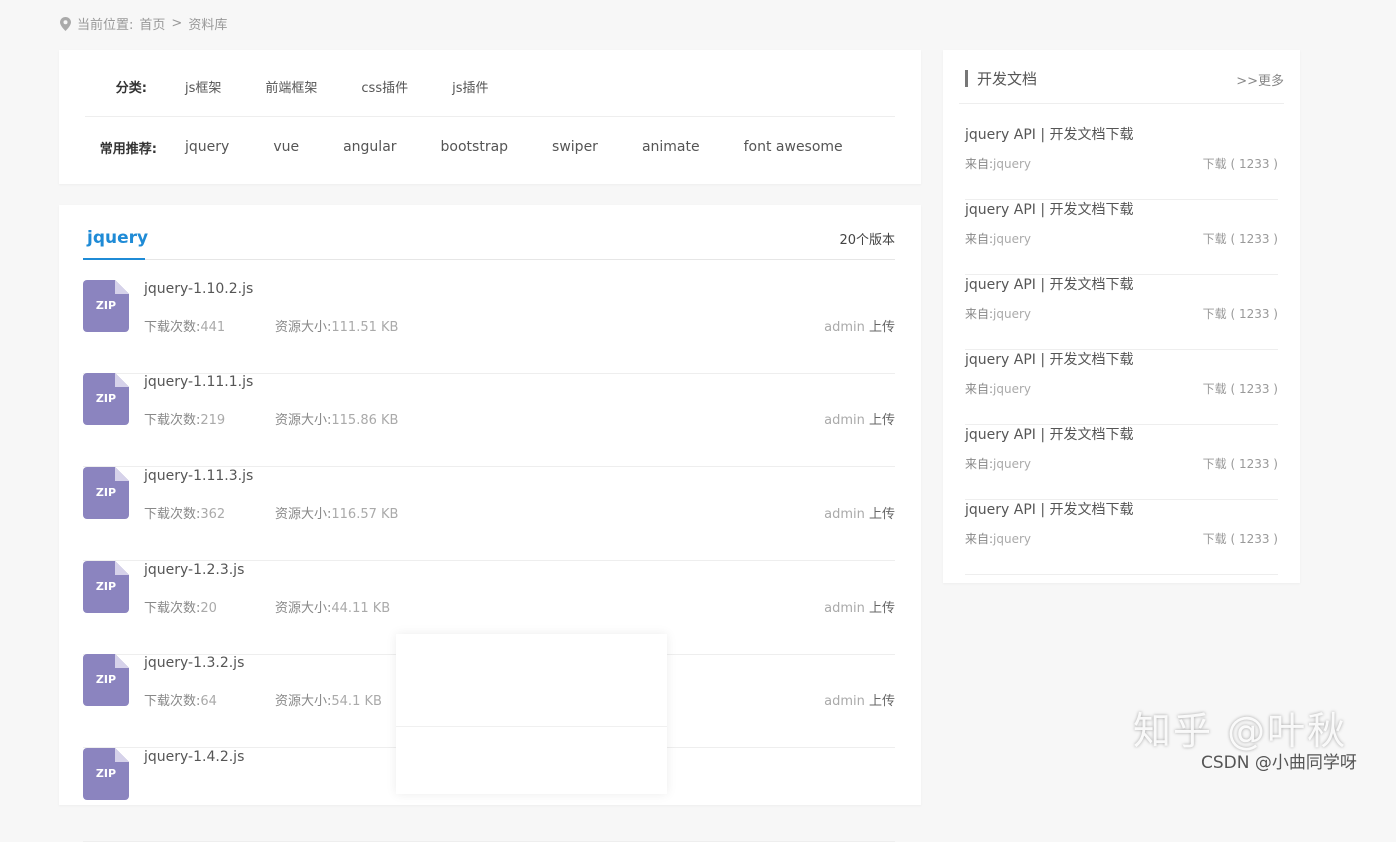  I want to click on download-count: 下载次数:219, so click(185, 420).